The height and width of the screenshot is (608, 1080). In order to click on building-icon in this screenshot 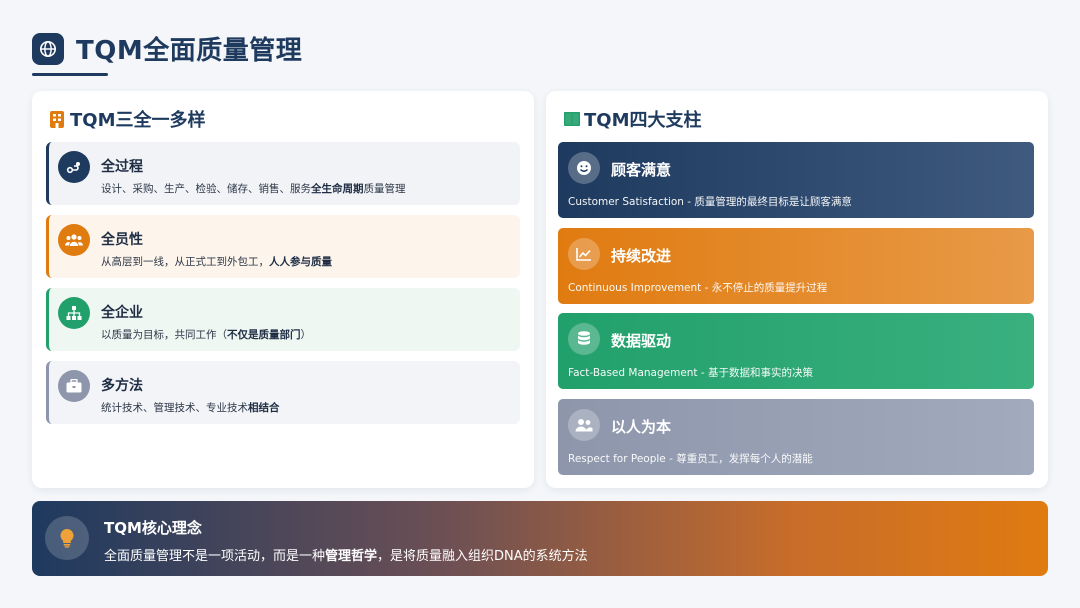, I will do `click(58, 119)`.